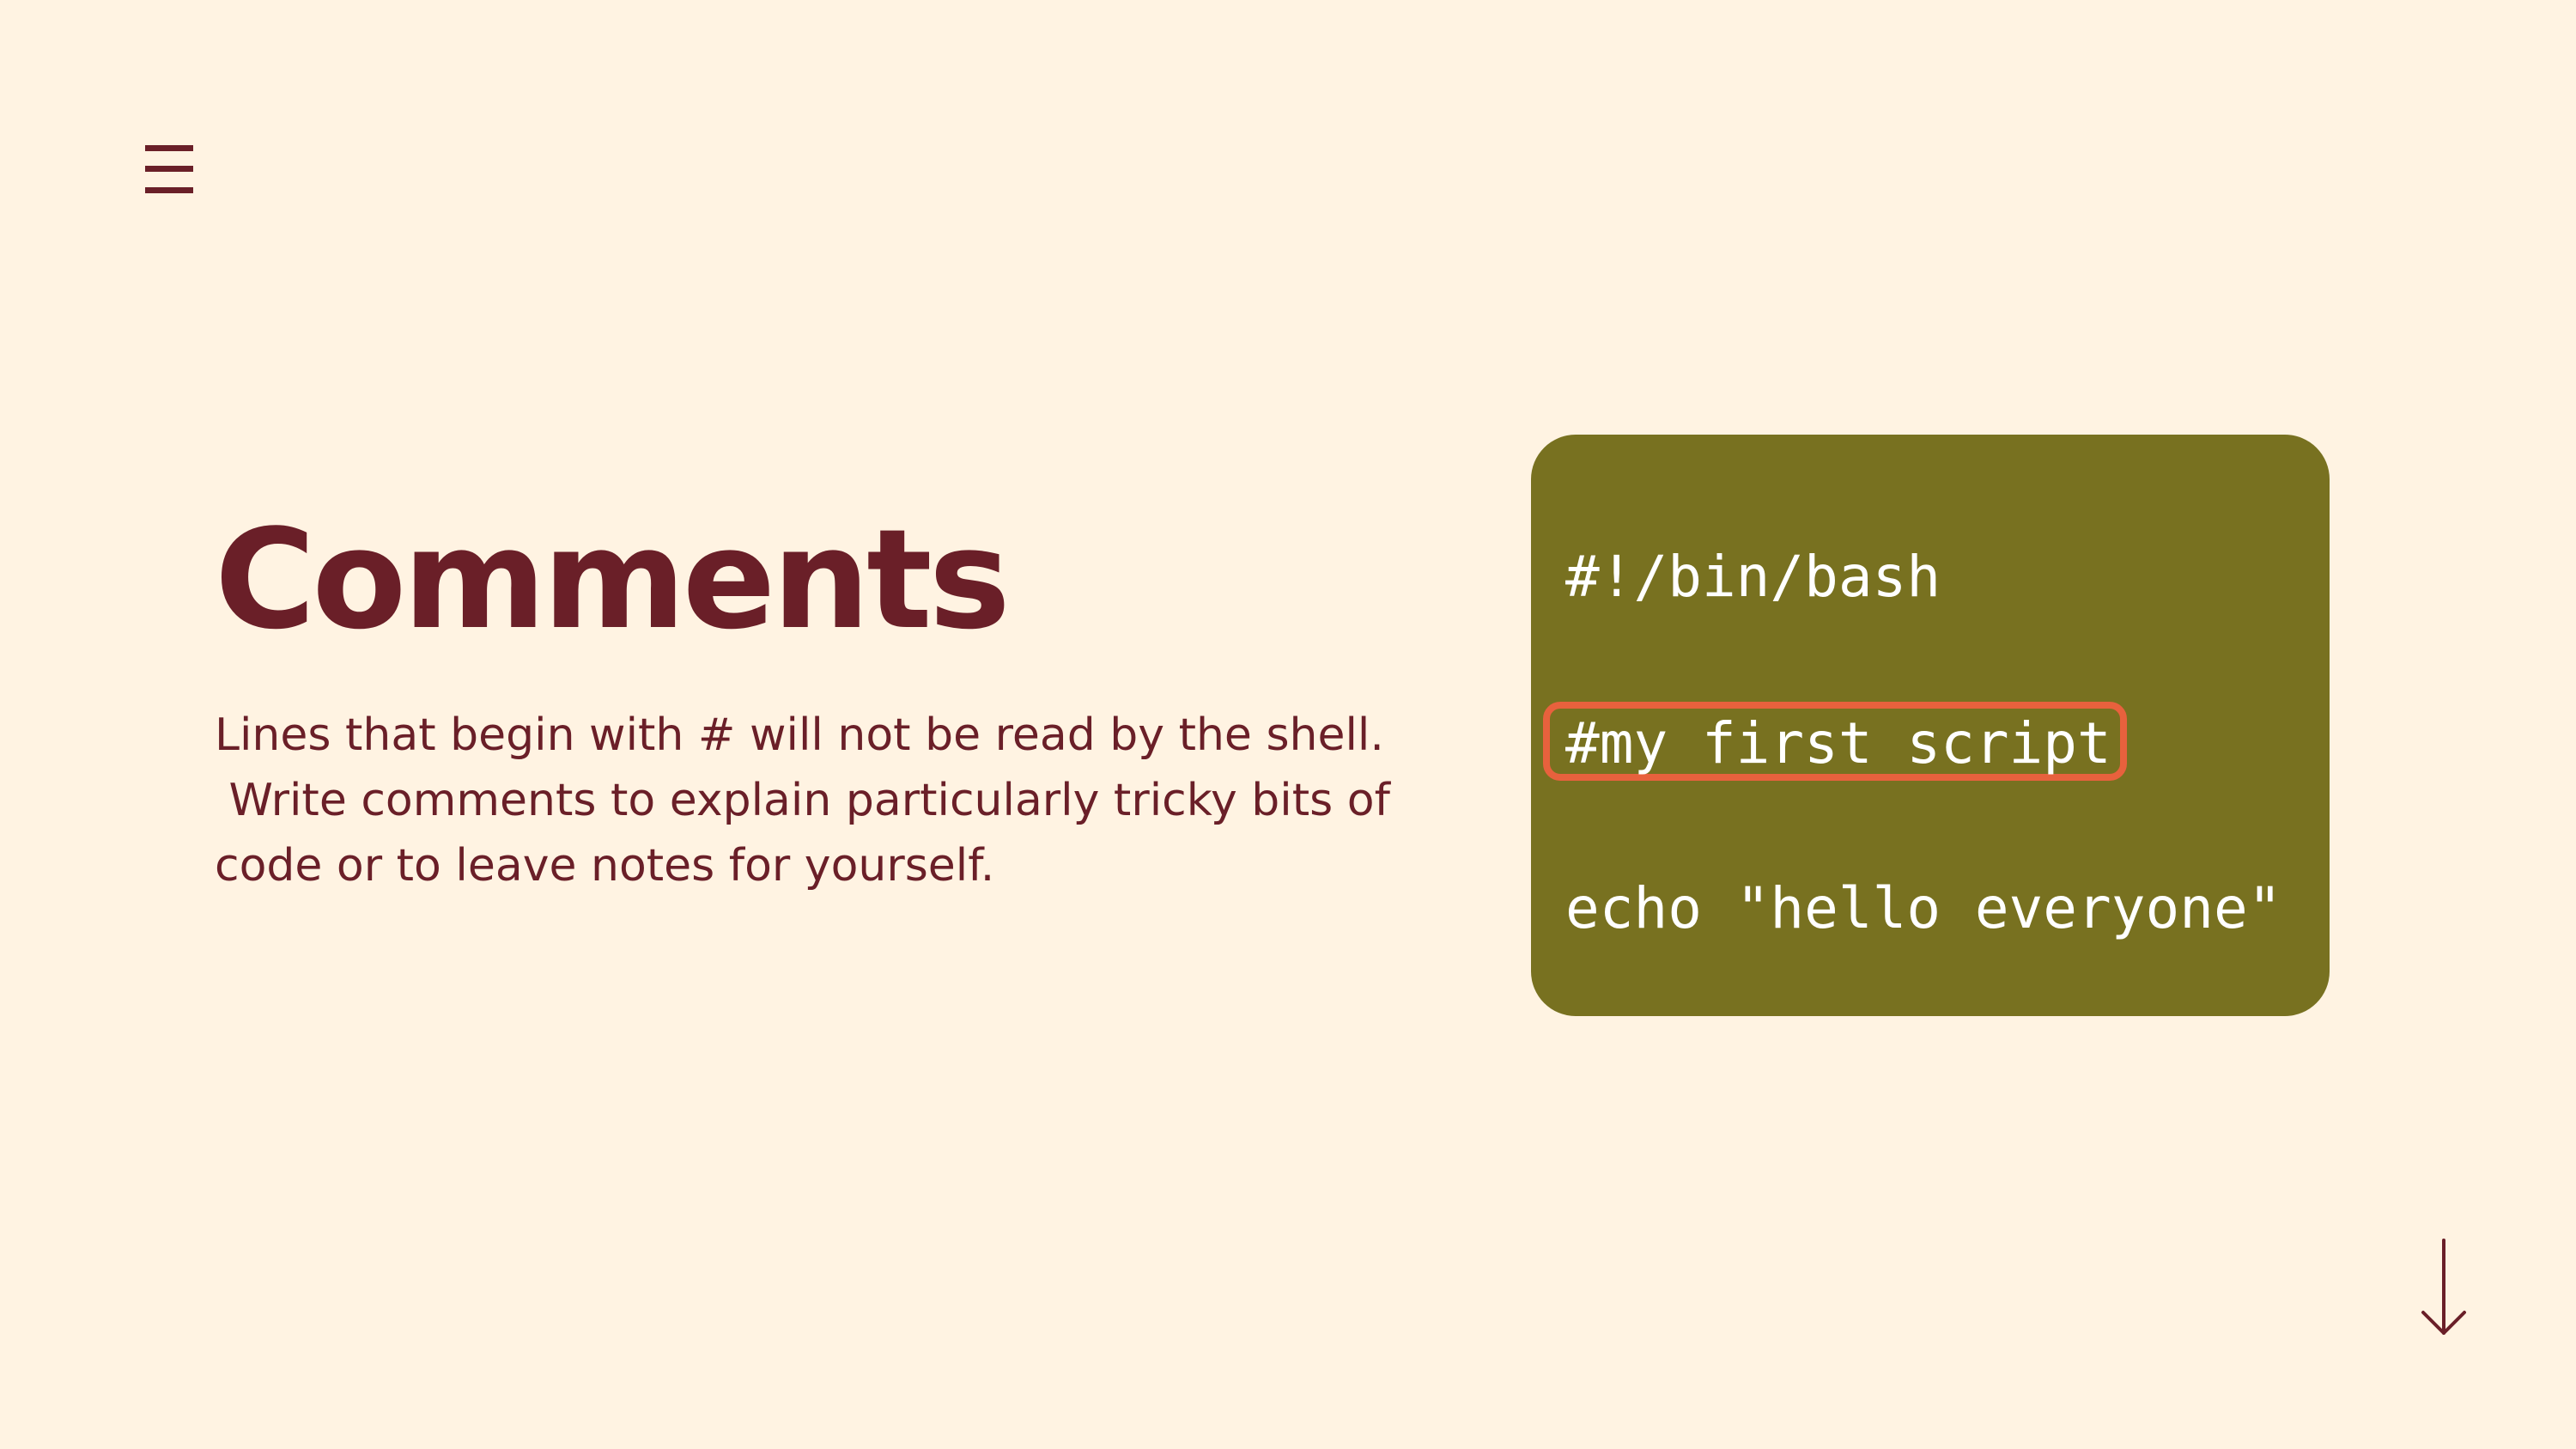 The height and width of the screenshot is (1449, 2576). Describe the element at coordinates (605, 866) in the screenshot. I see `description-line: code or to leave notes for yourself.` at that location.